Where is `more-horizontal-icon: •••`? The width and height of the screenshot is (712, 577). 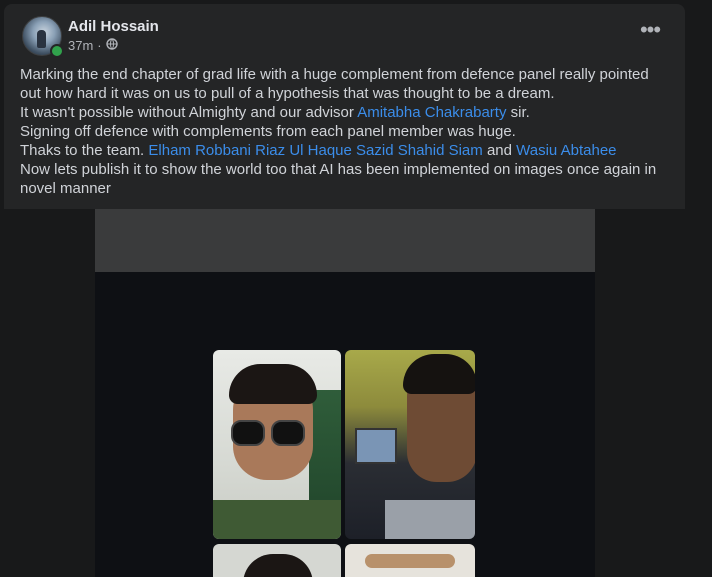
more-horizontal-icon: ••• is located at coordinates (650, 29).